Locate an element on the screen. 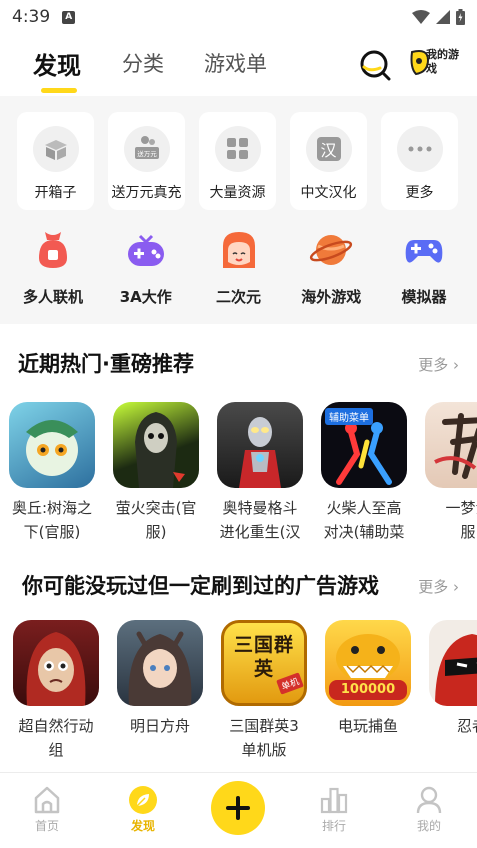  quick-link-recharge: 送万元 送万元真充 is located at coordinates (146, 161).